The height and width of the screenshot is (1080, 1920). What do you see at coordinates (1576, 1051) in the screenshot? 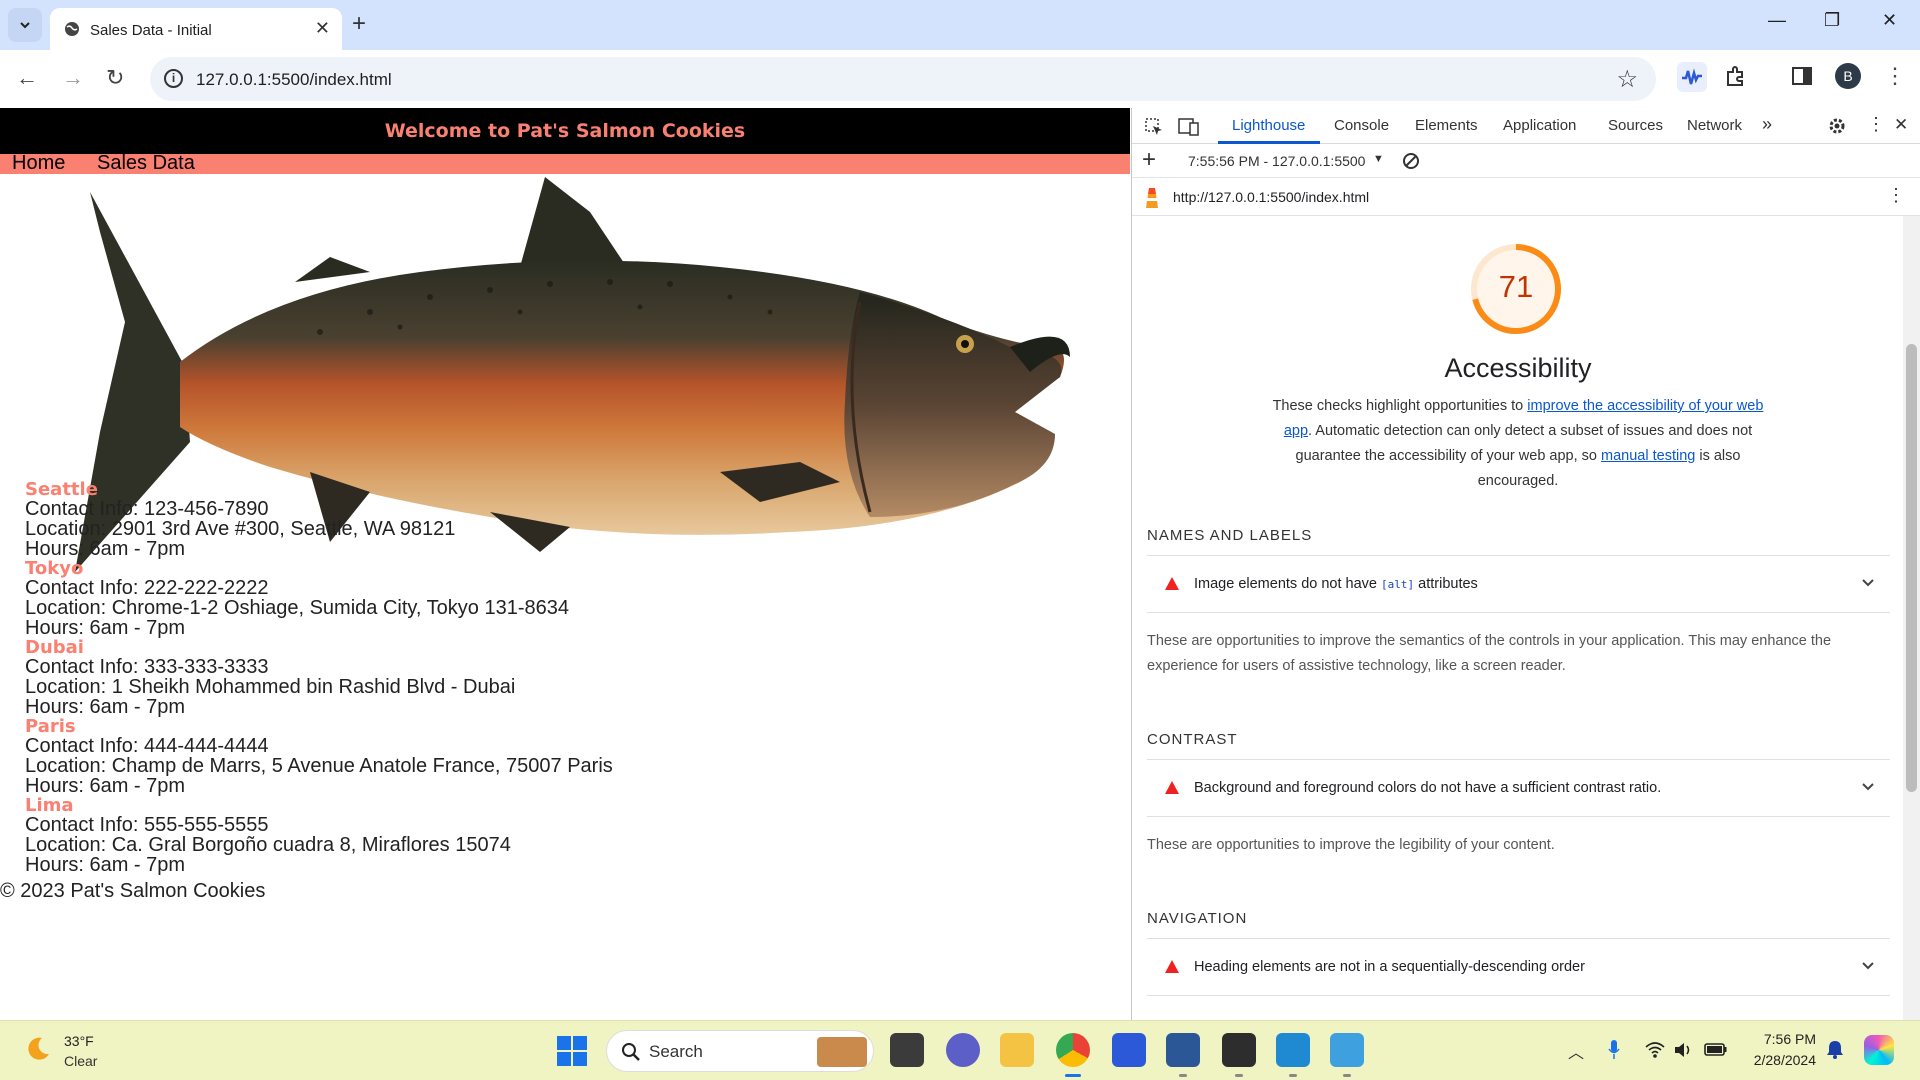
I see `tray-overflow-icon: ︿` at bounding box center [1576, 1051].